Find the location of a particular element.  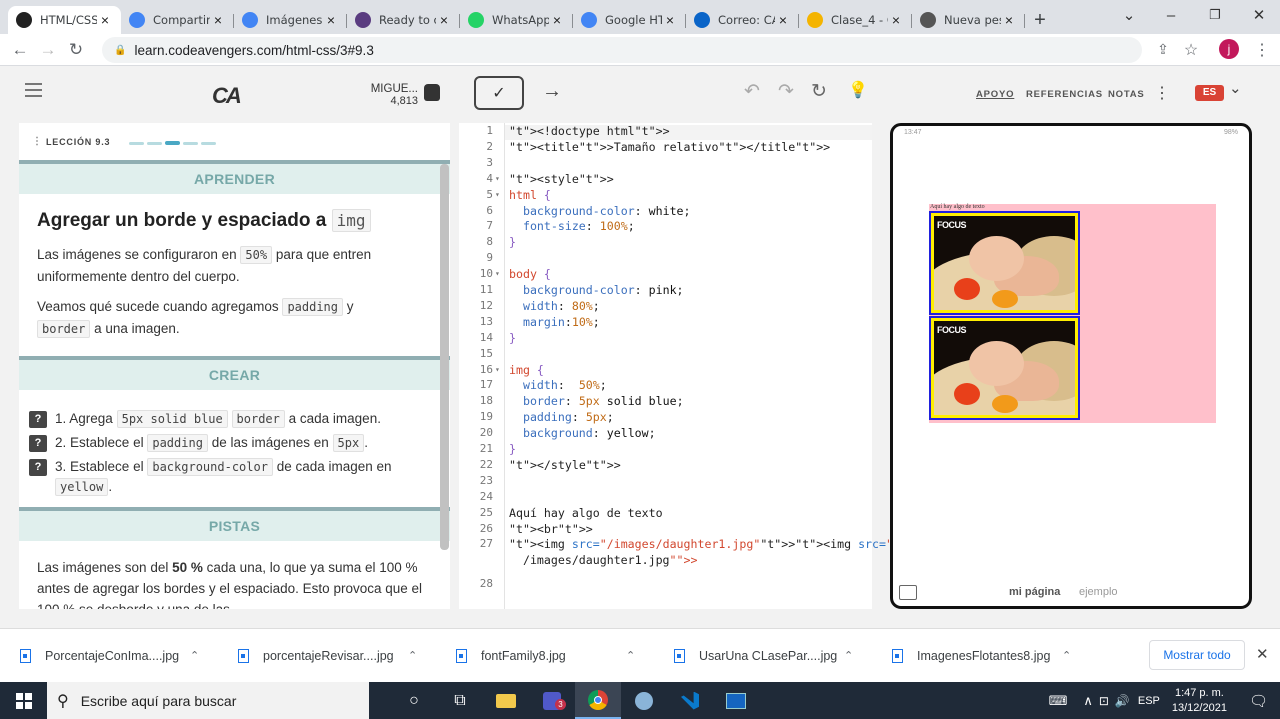

window-close-button: ✕ is located at coordinates (1259, 15).